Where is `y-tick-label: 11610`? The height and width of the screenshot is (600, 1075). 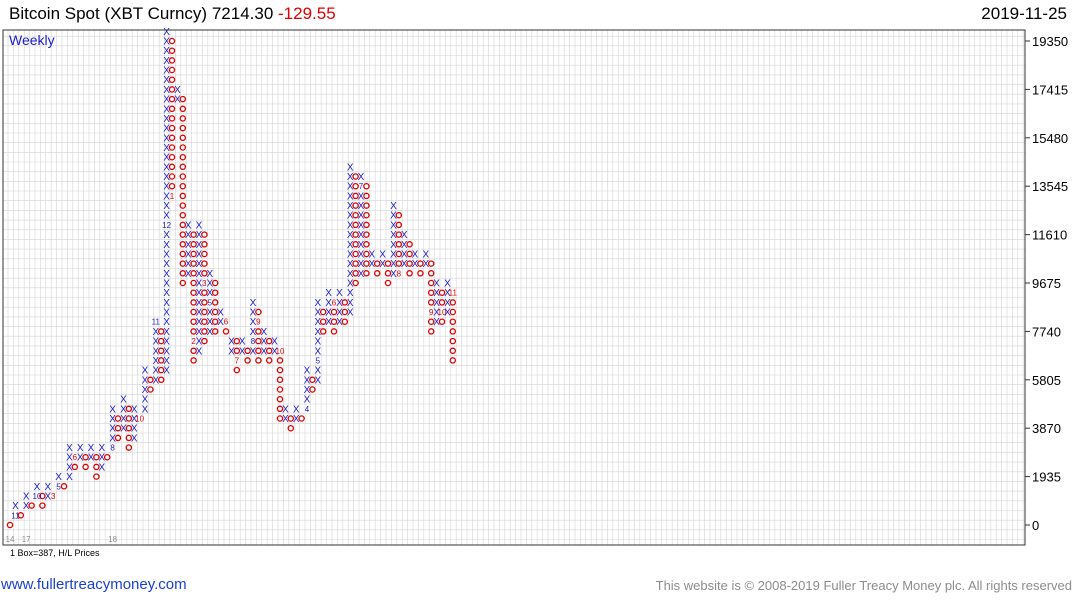
y-tick-label: 11610 is located at coordinates (1049, 235).